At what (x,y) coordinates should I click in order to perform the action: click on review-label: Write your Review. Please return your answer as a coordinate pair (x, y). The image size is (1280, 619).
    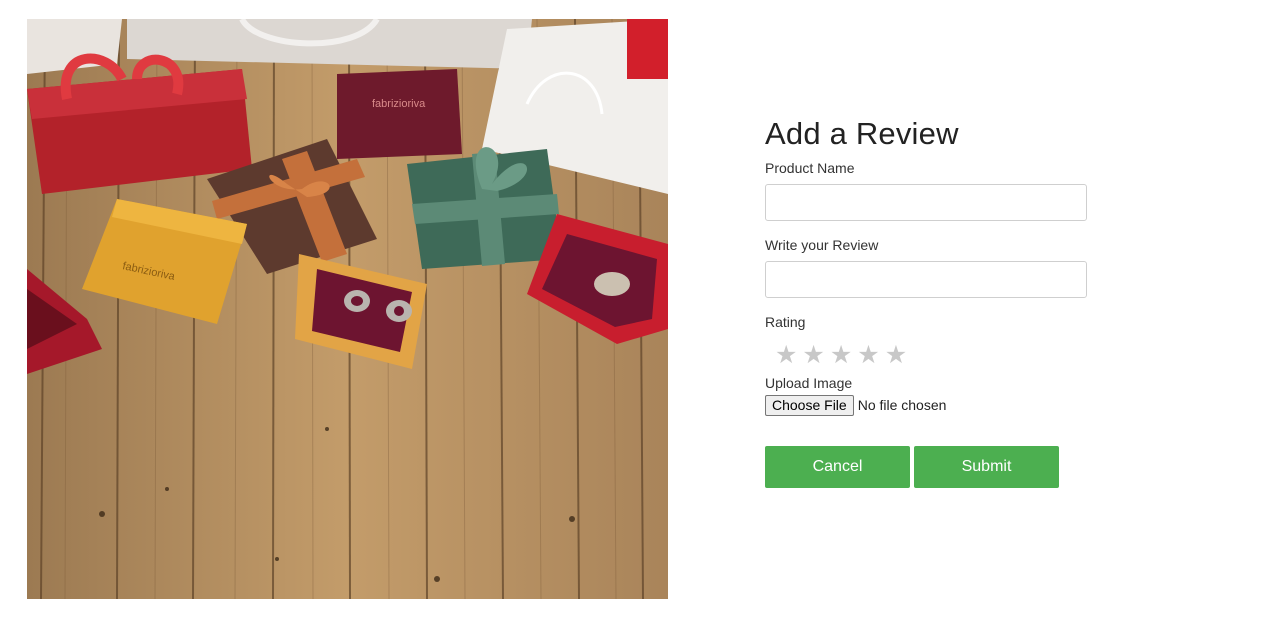
    Looking at the image, I should click on (822, 245).